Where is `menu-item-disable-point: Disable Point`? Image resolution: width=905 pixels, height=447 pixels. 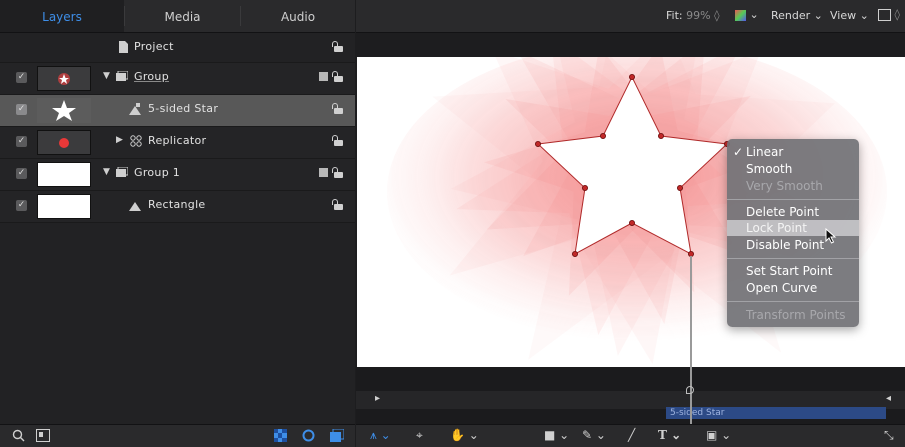 menu-item-disable-point: Disable Point is located at coordinates (793, 245).